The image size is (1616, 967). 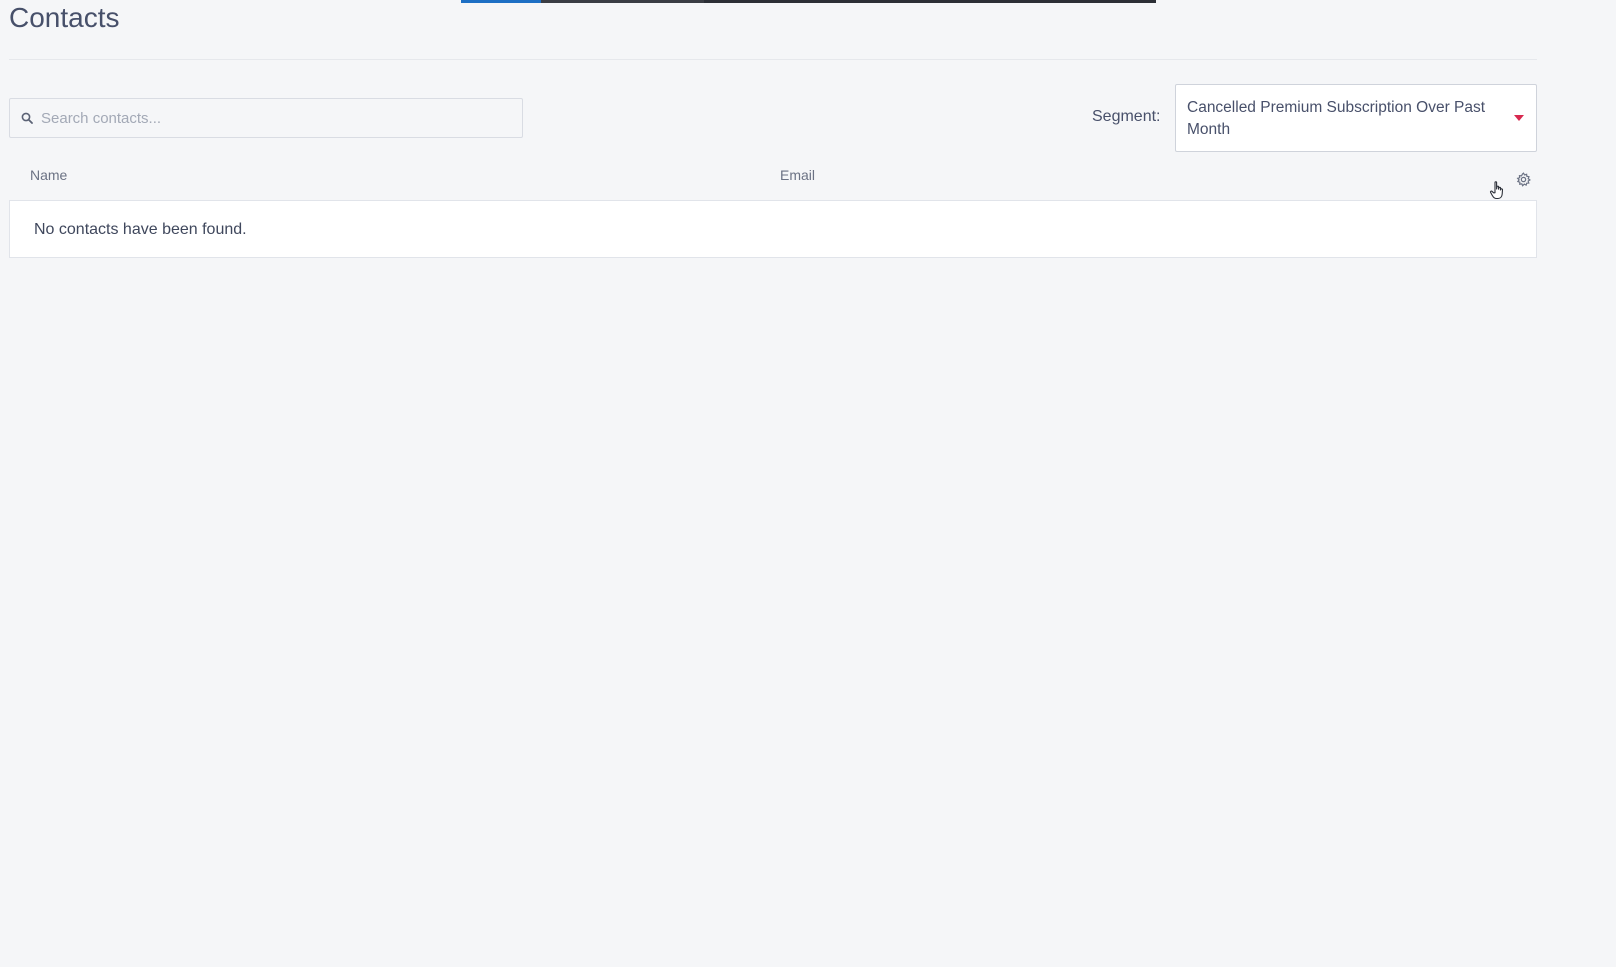 I want to click on loading-progress-track, so click(x=622, y=1).